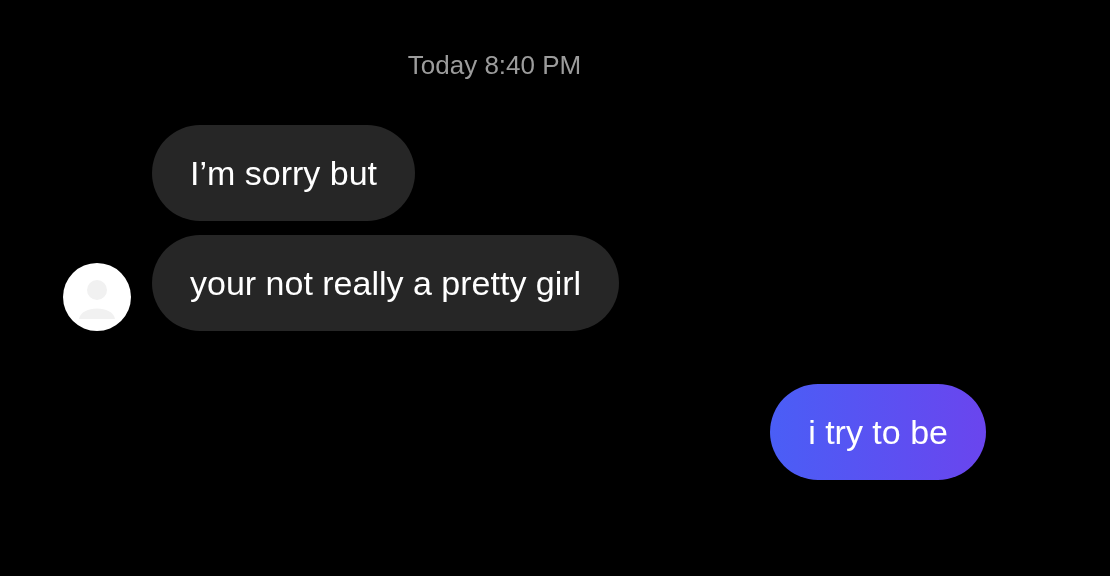  Describe the element at coordinates (97, 297) in the screenshot. I see `avatar-icon` at that location.